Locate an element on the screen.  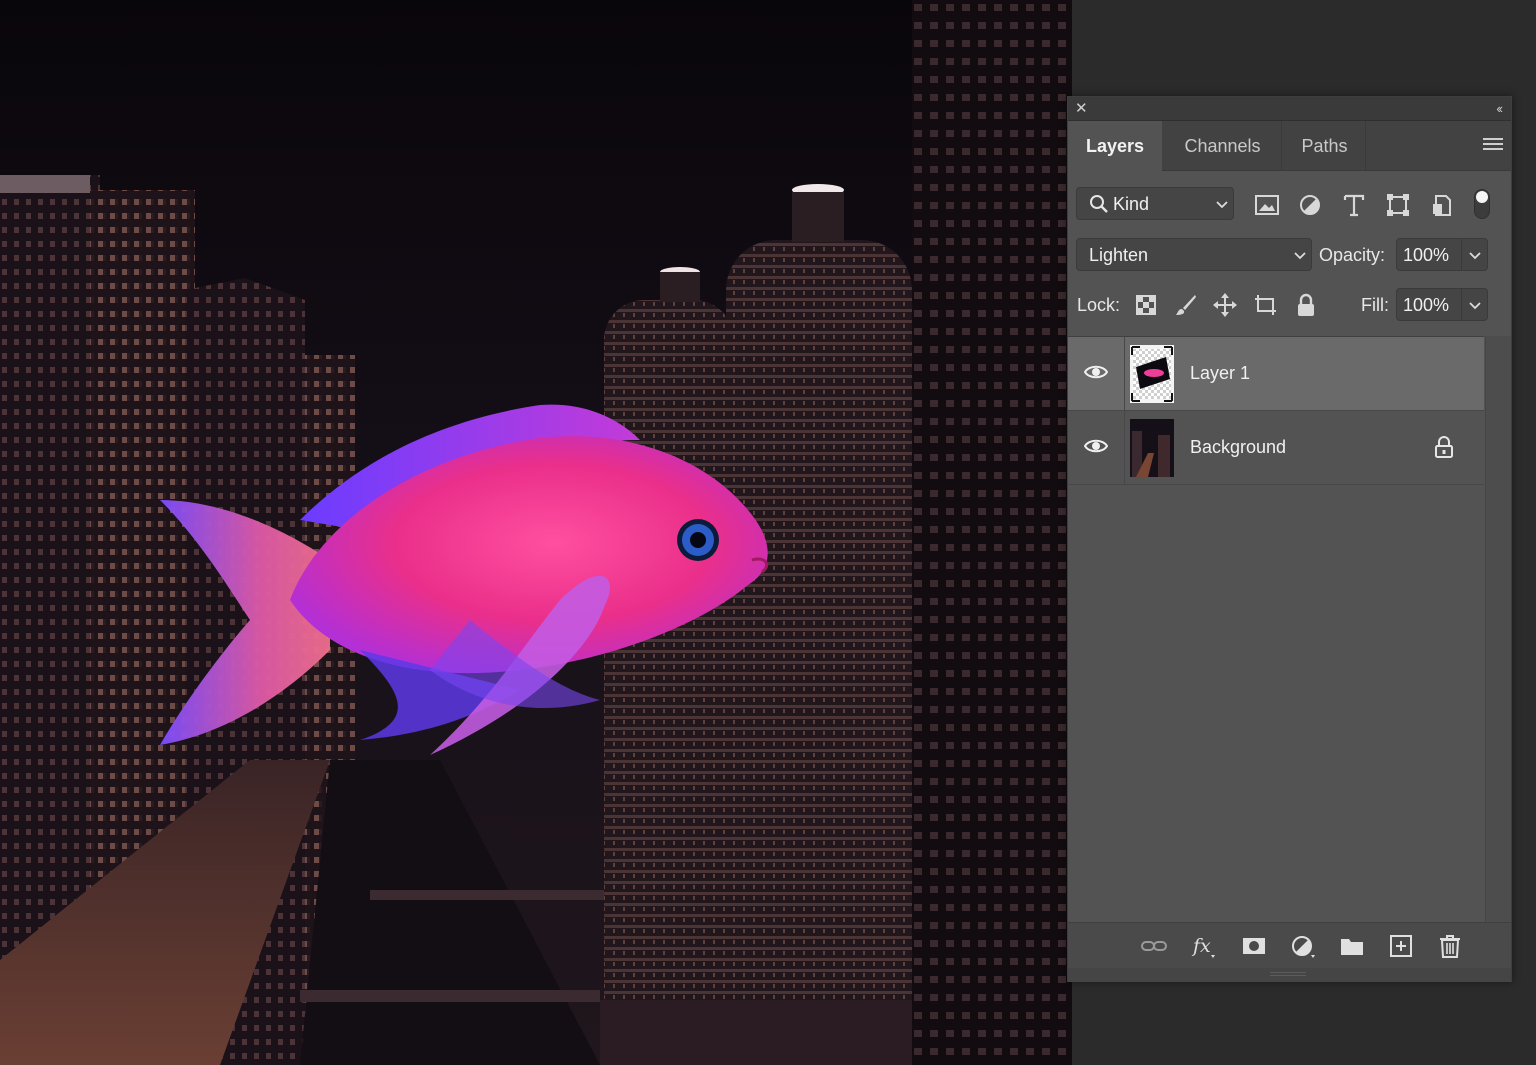
blend-mode-select: Lighten is located at coordinates (1194, 254).